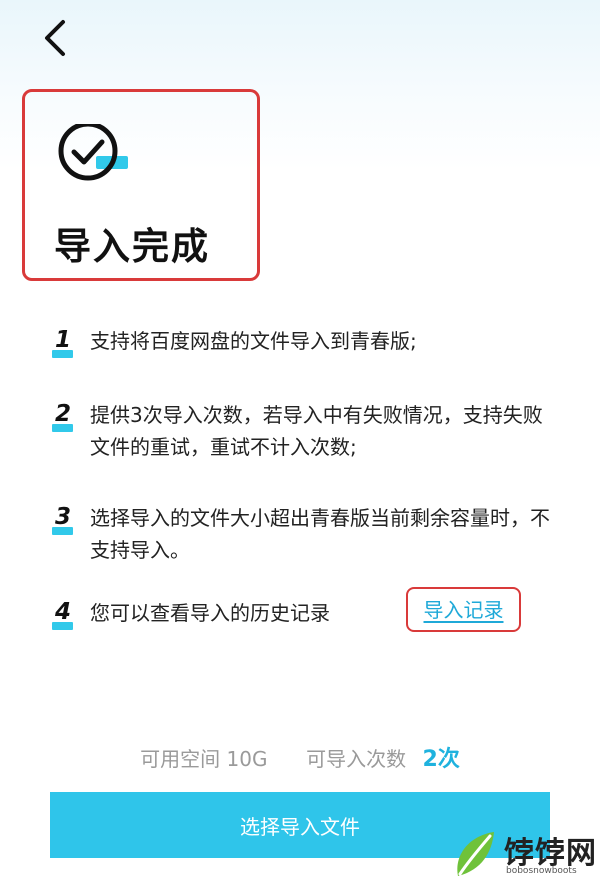 This screenshot has height=882, width=600. Describe the element at coordinates (71, 617) in the screenshot. I see `step-number-4: 4` at that location.